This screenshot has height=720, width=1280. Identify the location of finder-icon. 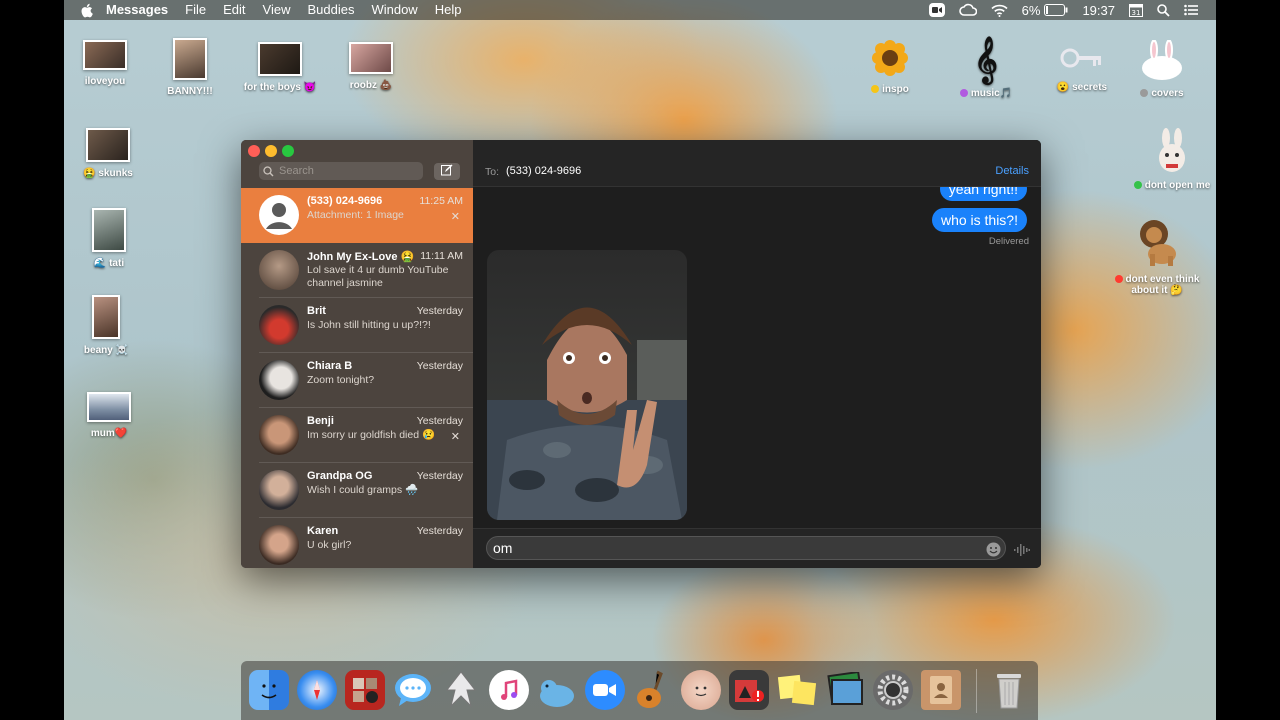
(269, 690).